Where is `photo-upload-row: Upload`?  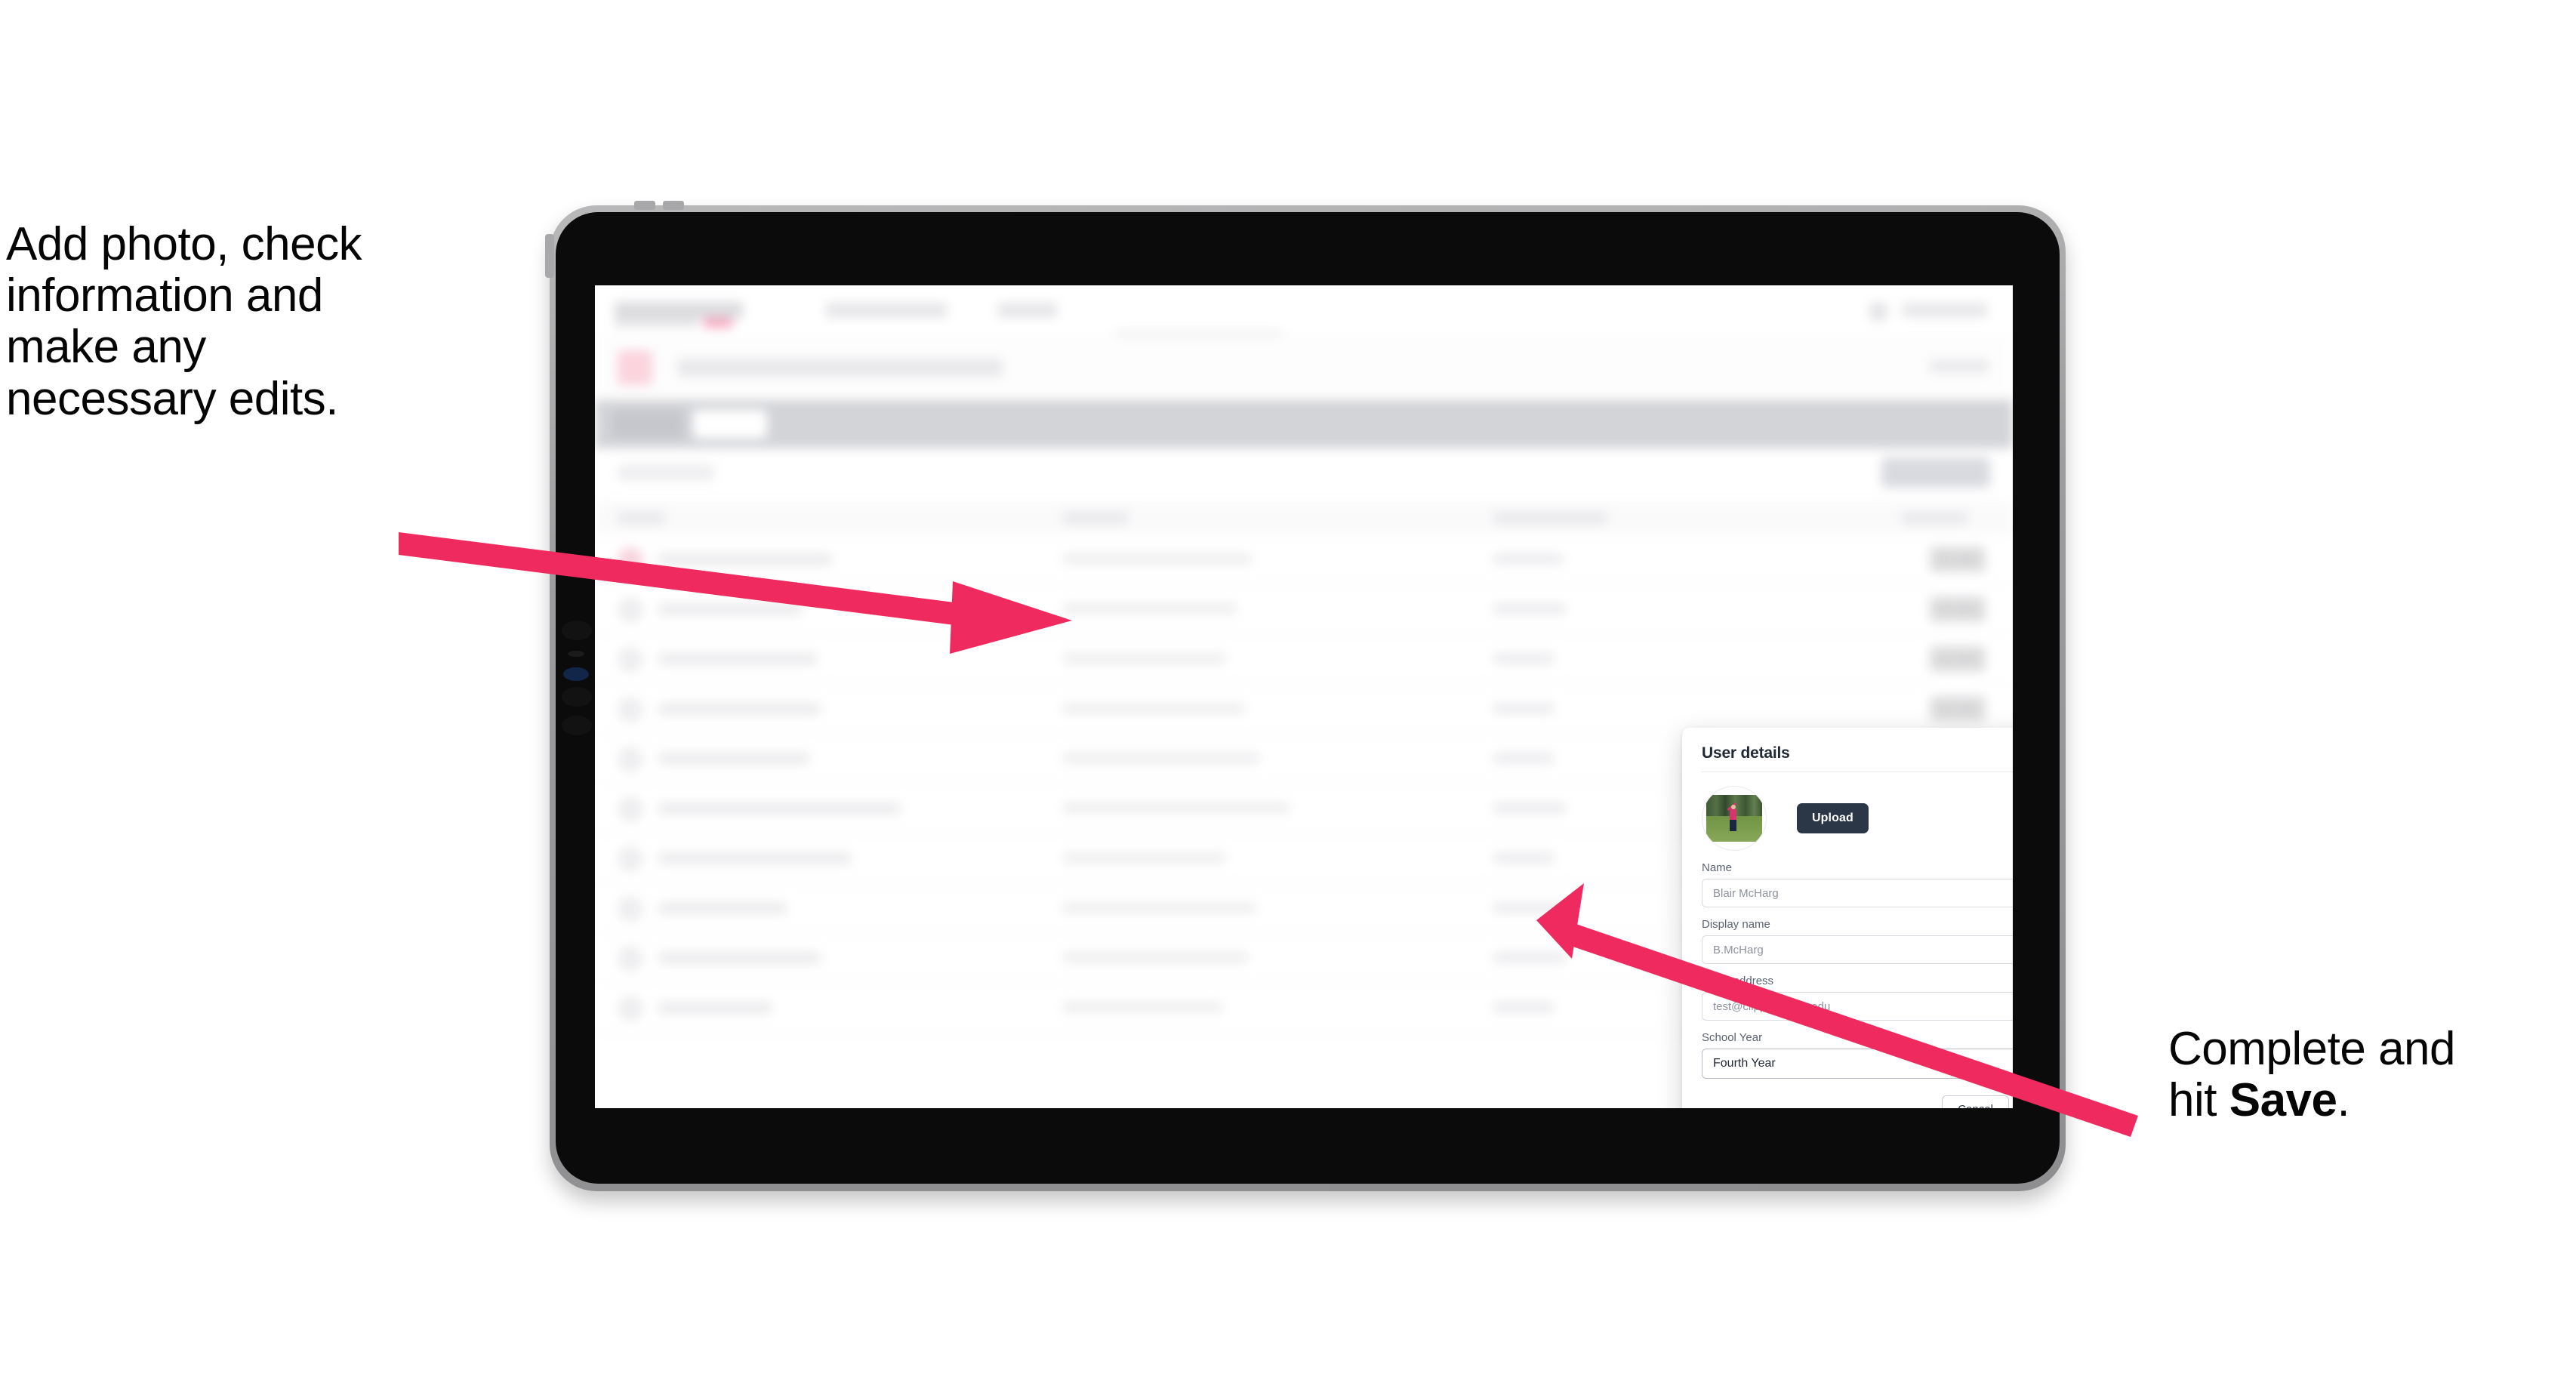
photo-upload-row: Upload is located at coordinates (1857, 818).